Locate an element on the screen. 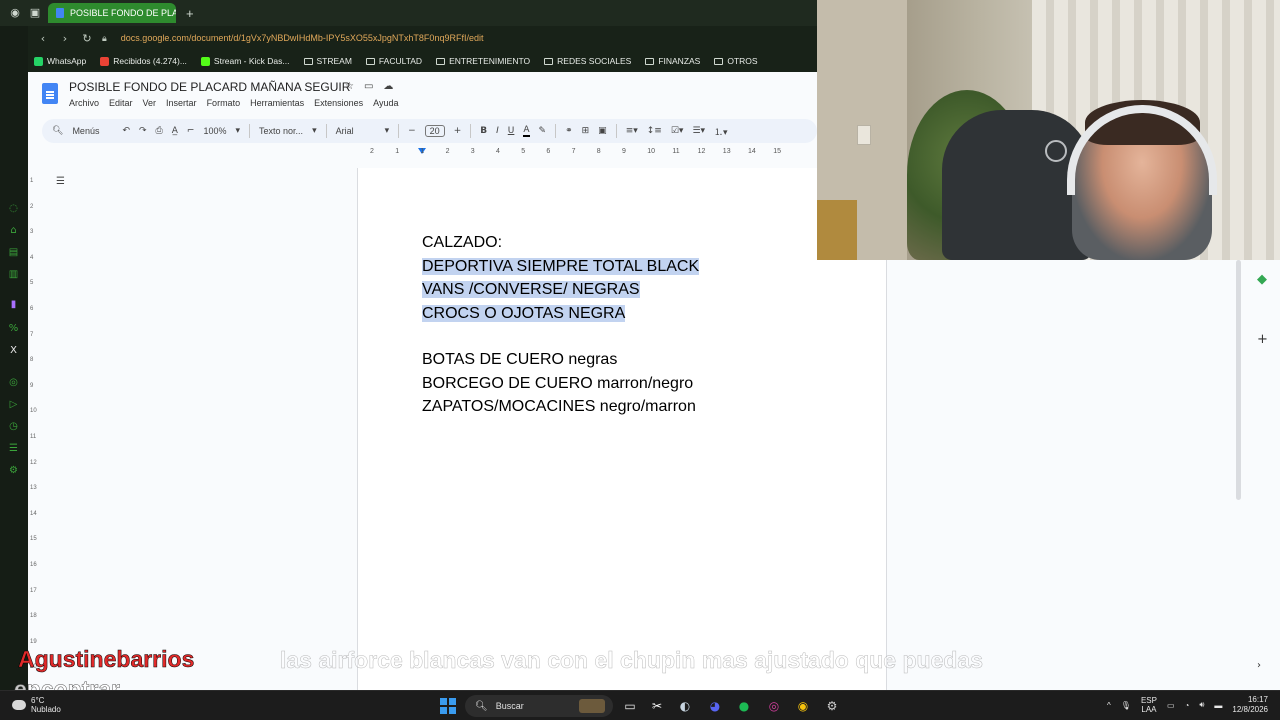 This screenshot has width=1280, height=720. line-spacing-icon: ↕≡ is located at coordinates (654, 131).